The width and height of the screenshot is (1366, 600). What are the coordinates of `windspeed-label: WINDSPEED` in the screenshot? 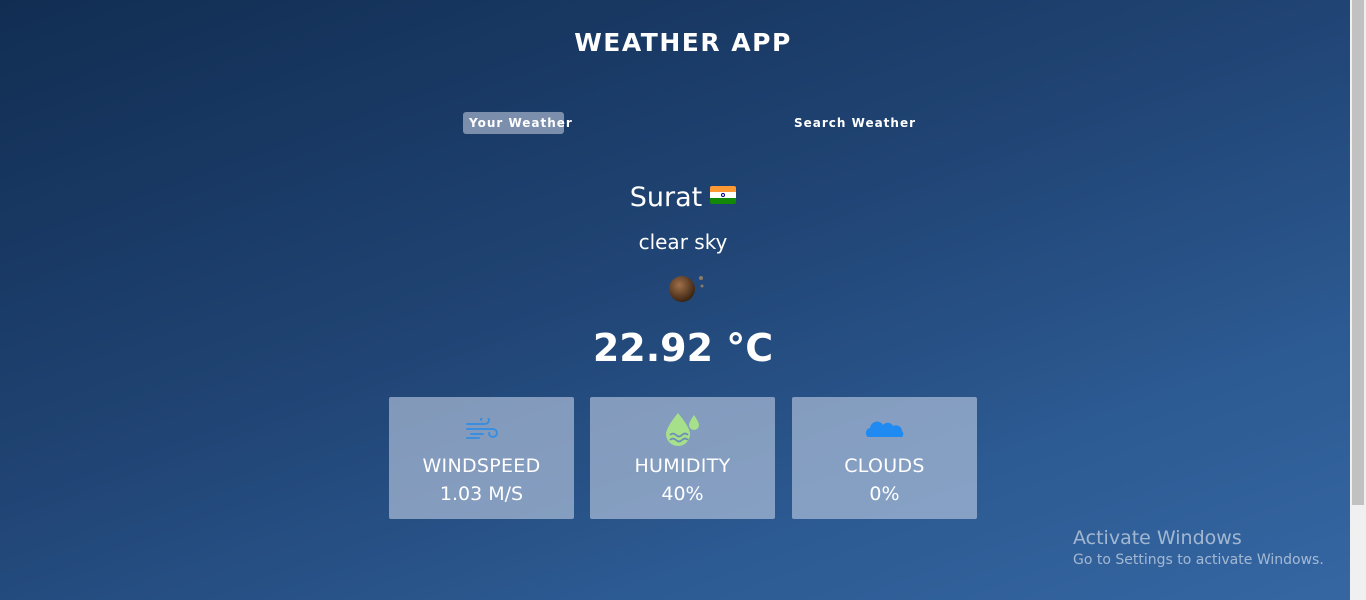 It's located at (481, 466).